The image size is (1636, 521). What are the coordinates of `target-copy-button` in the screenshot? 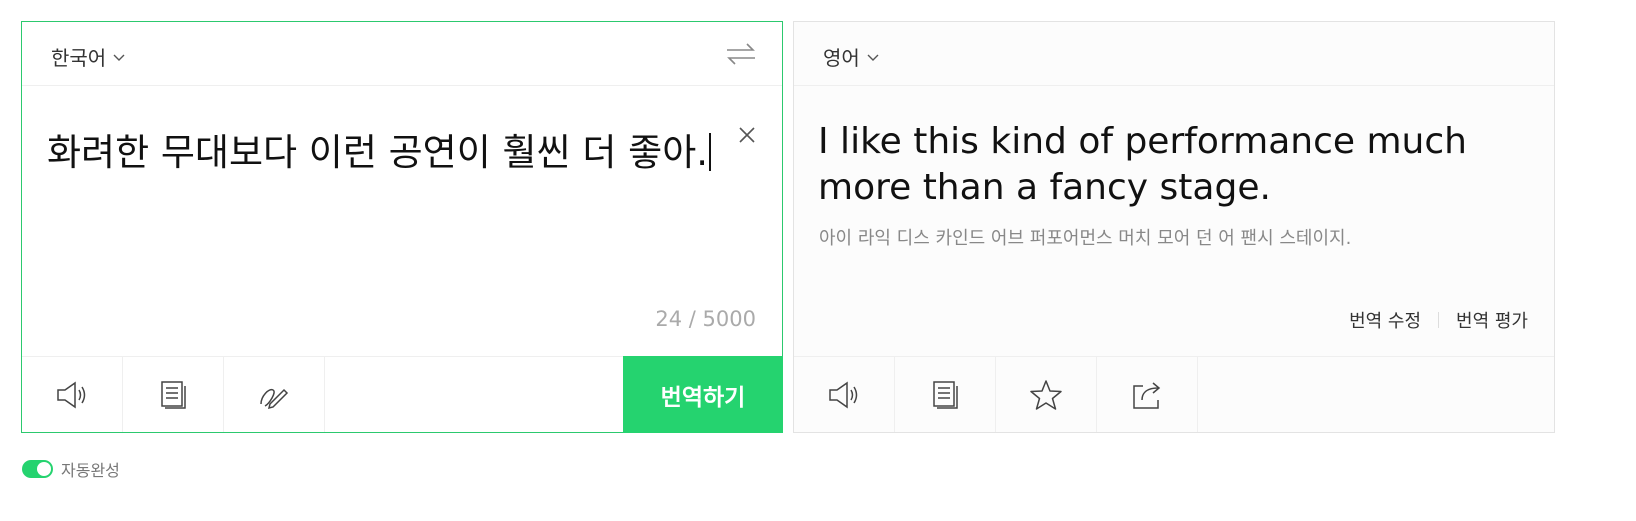 It's located at (945, 394).